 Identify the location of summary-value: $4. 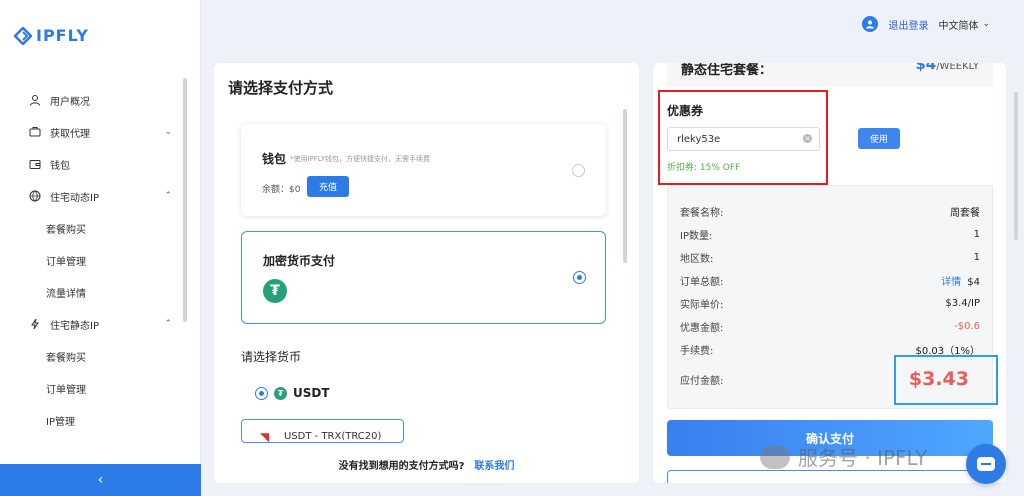
(973, 282).